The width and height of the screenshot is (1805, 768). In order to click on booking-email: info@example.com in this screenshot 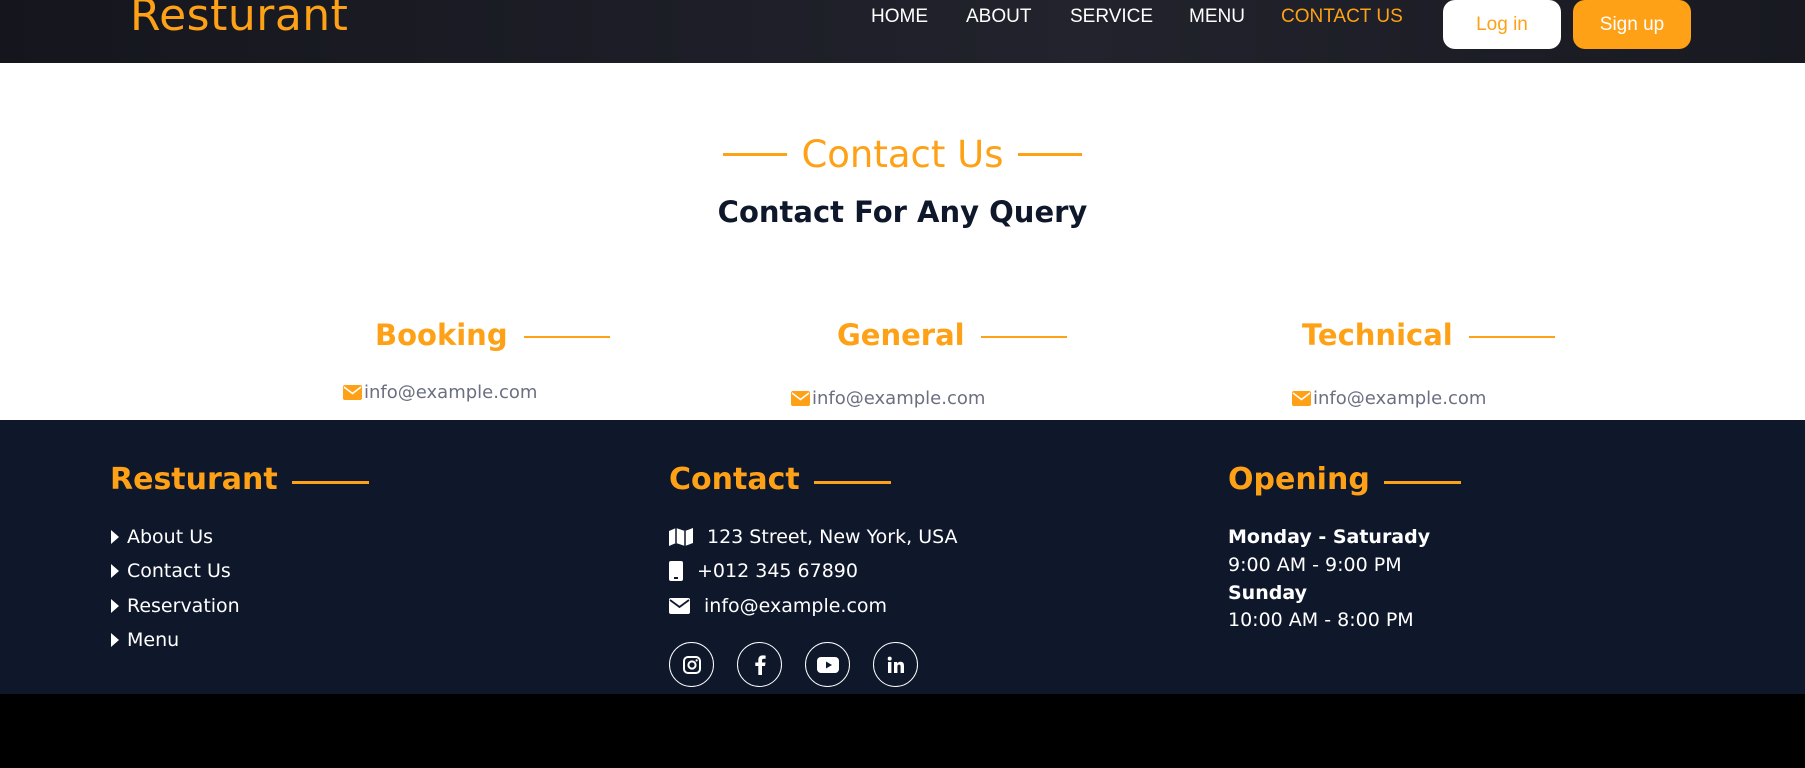, I will do `click(440, 392)`.